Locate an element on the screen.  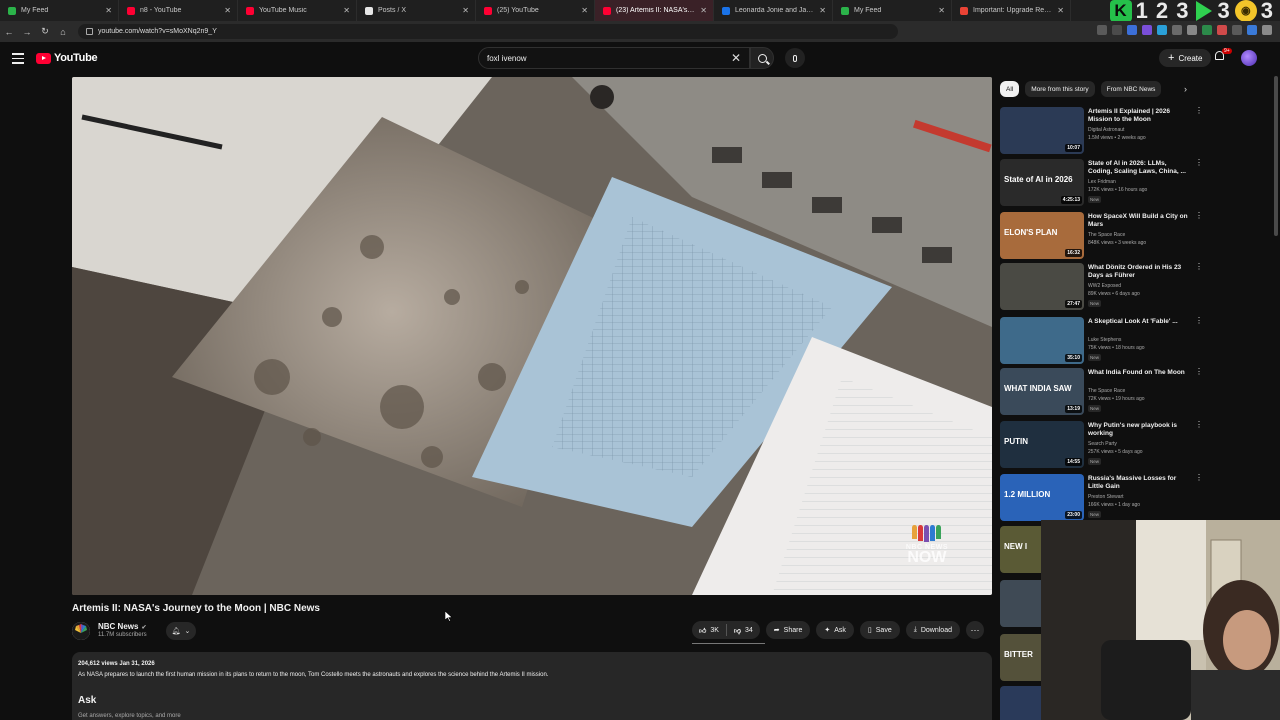
filter-chip: From NBC News is located at coordinates (1131, 89).